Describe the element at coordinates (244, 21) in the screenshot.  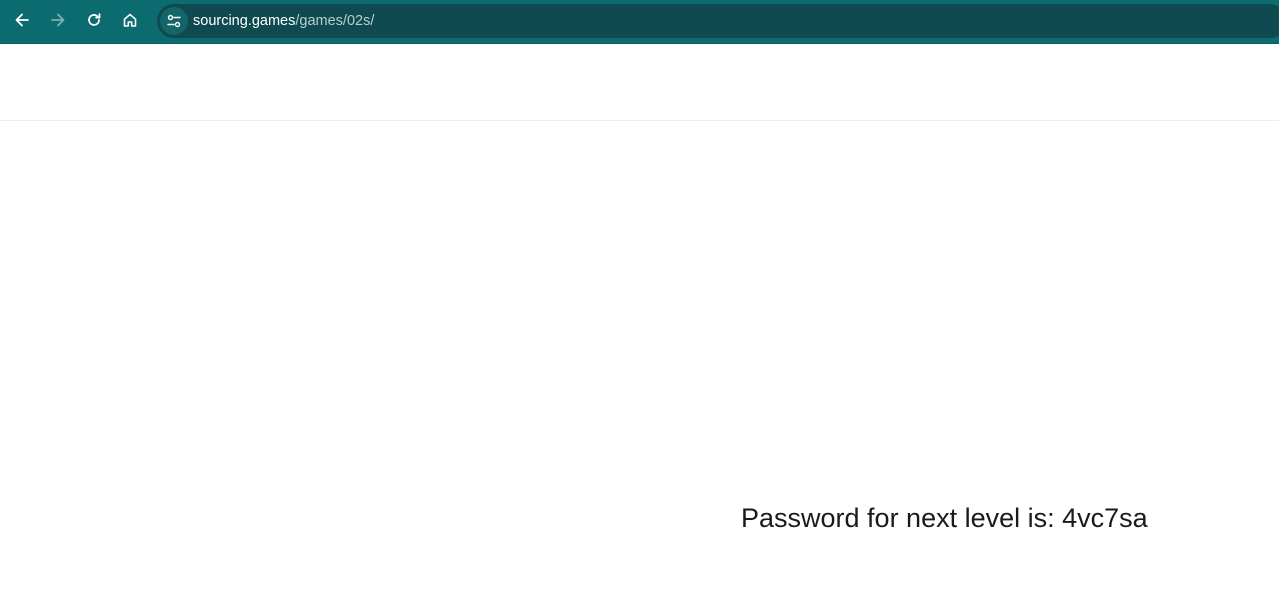
I see `url-host: sourcing.games` at that location.